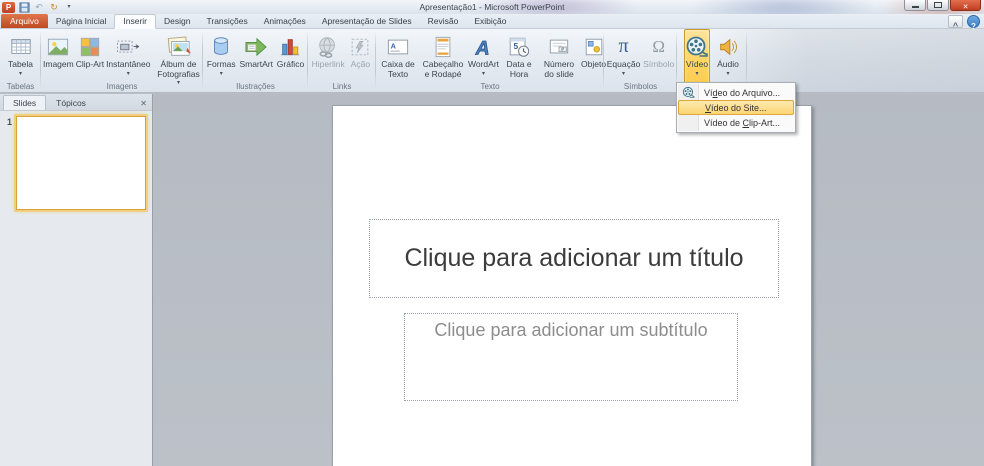 The image size is (984, 466). Describe the element at coordinates (559, 46) in the screenshot. I see `slide-number-icon: #` at that location.